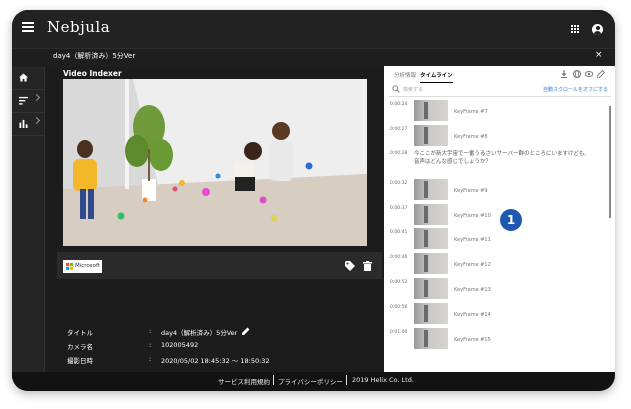 The width and height of the screenshot is (631, 409). I want to click on timeline-scrollbar, so click(610, 162).